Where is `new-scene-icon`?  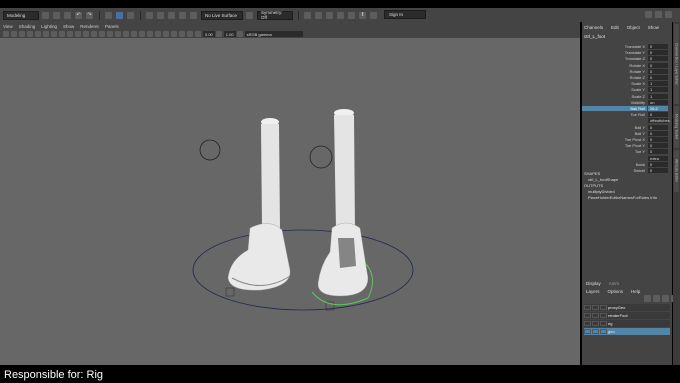
new-scene-icon is located at coordinates (45, 15).